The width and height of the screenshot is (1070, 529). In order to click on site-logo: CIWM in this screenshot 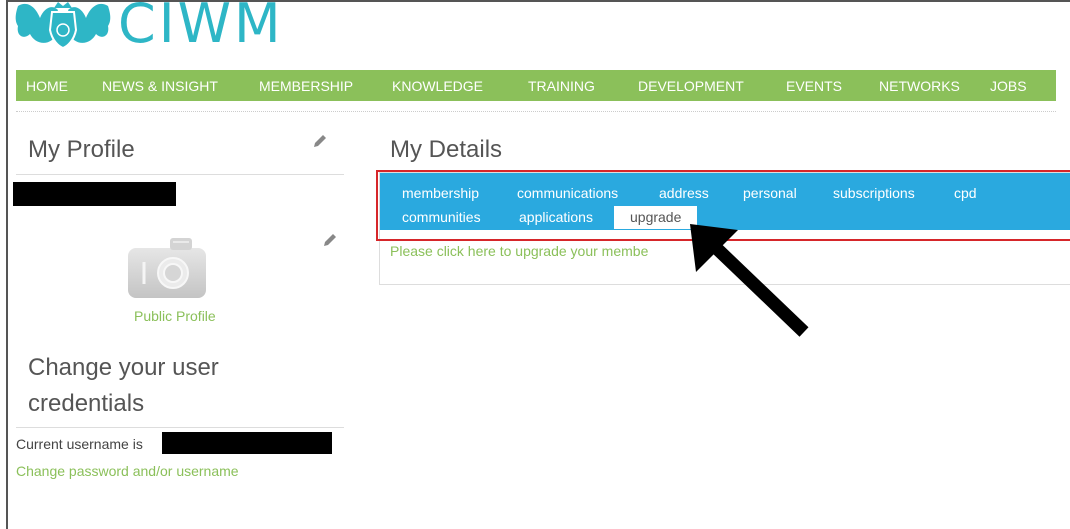, I will do `click(149, 30)`.